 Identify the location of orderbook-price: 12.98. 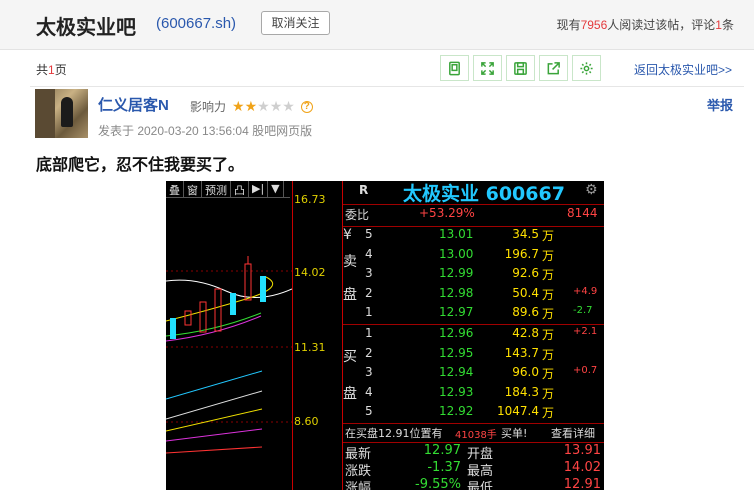
(456, 292).